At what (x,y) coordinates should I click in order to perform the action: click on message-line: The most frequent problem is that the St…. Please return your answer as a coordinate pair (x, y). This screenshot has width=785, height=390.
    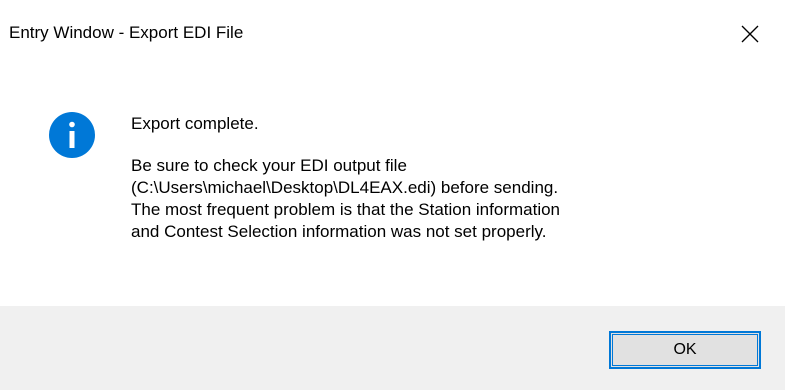
    Looking at the image, I should click on (346, 209).